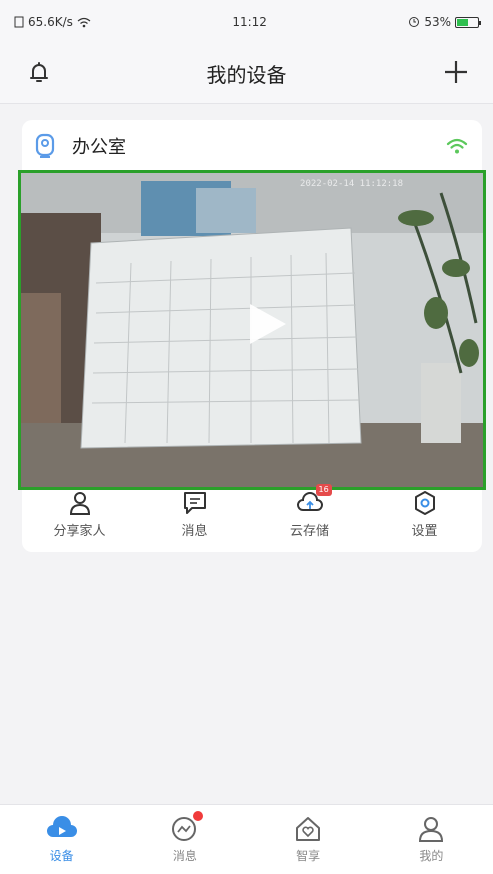 The height and width of the screenshot is (874, 493). What do you see at coordinates (194, 503) in the screenshot?
I see `message-icon` at bounding box center [194, 503].